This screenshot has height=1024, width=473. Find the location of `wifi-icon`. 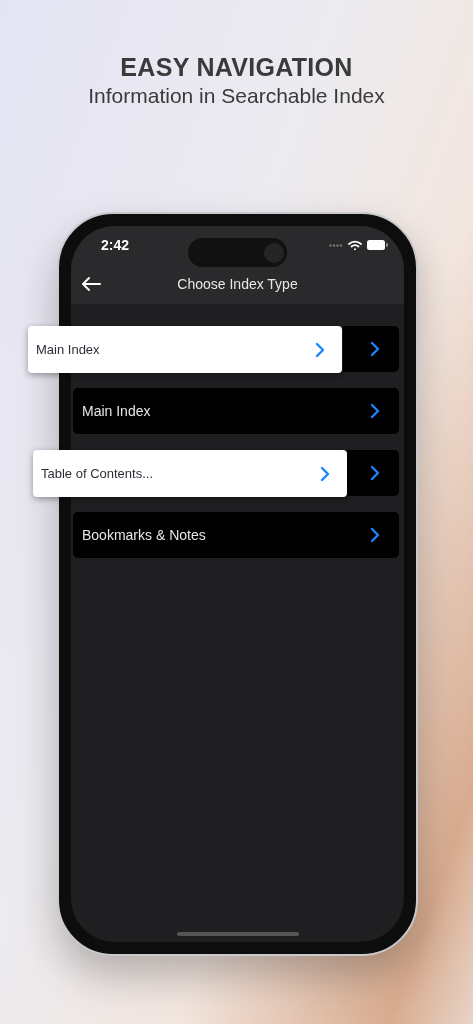

wifi-icon is located at coordinates (355, 245).